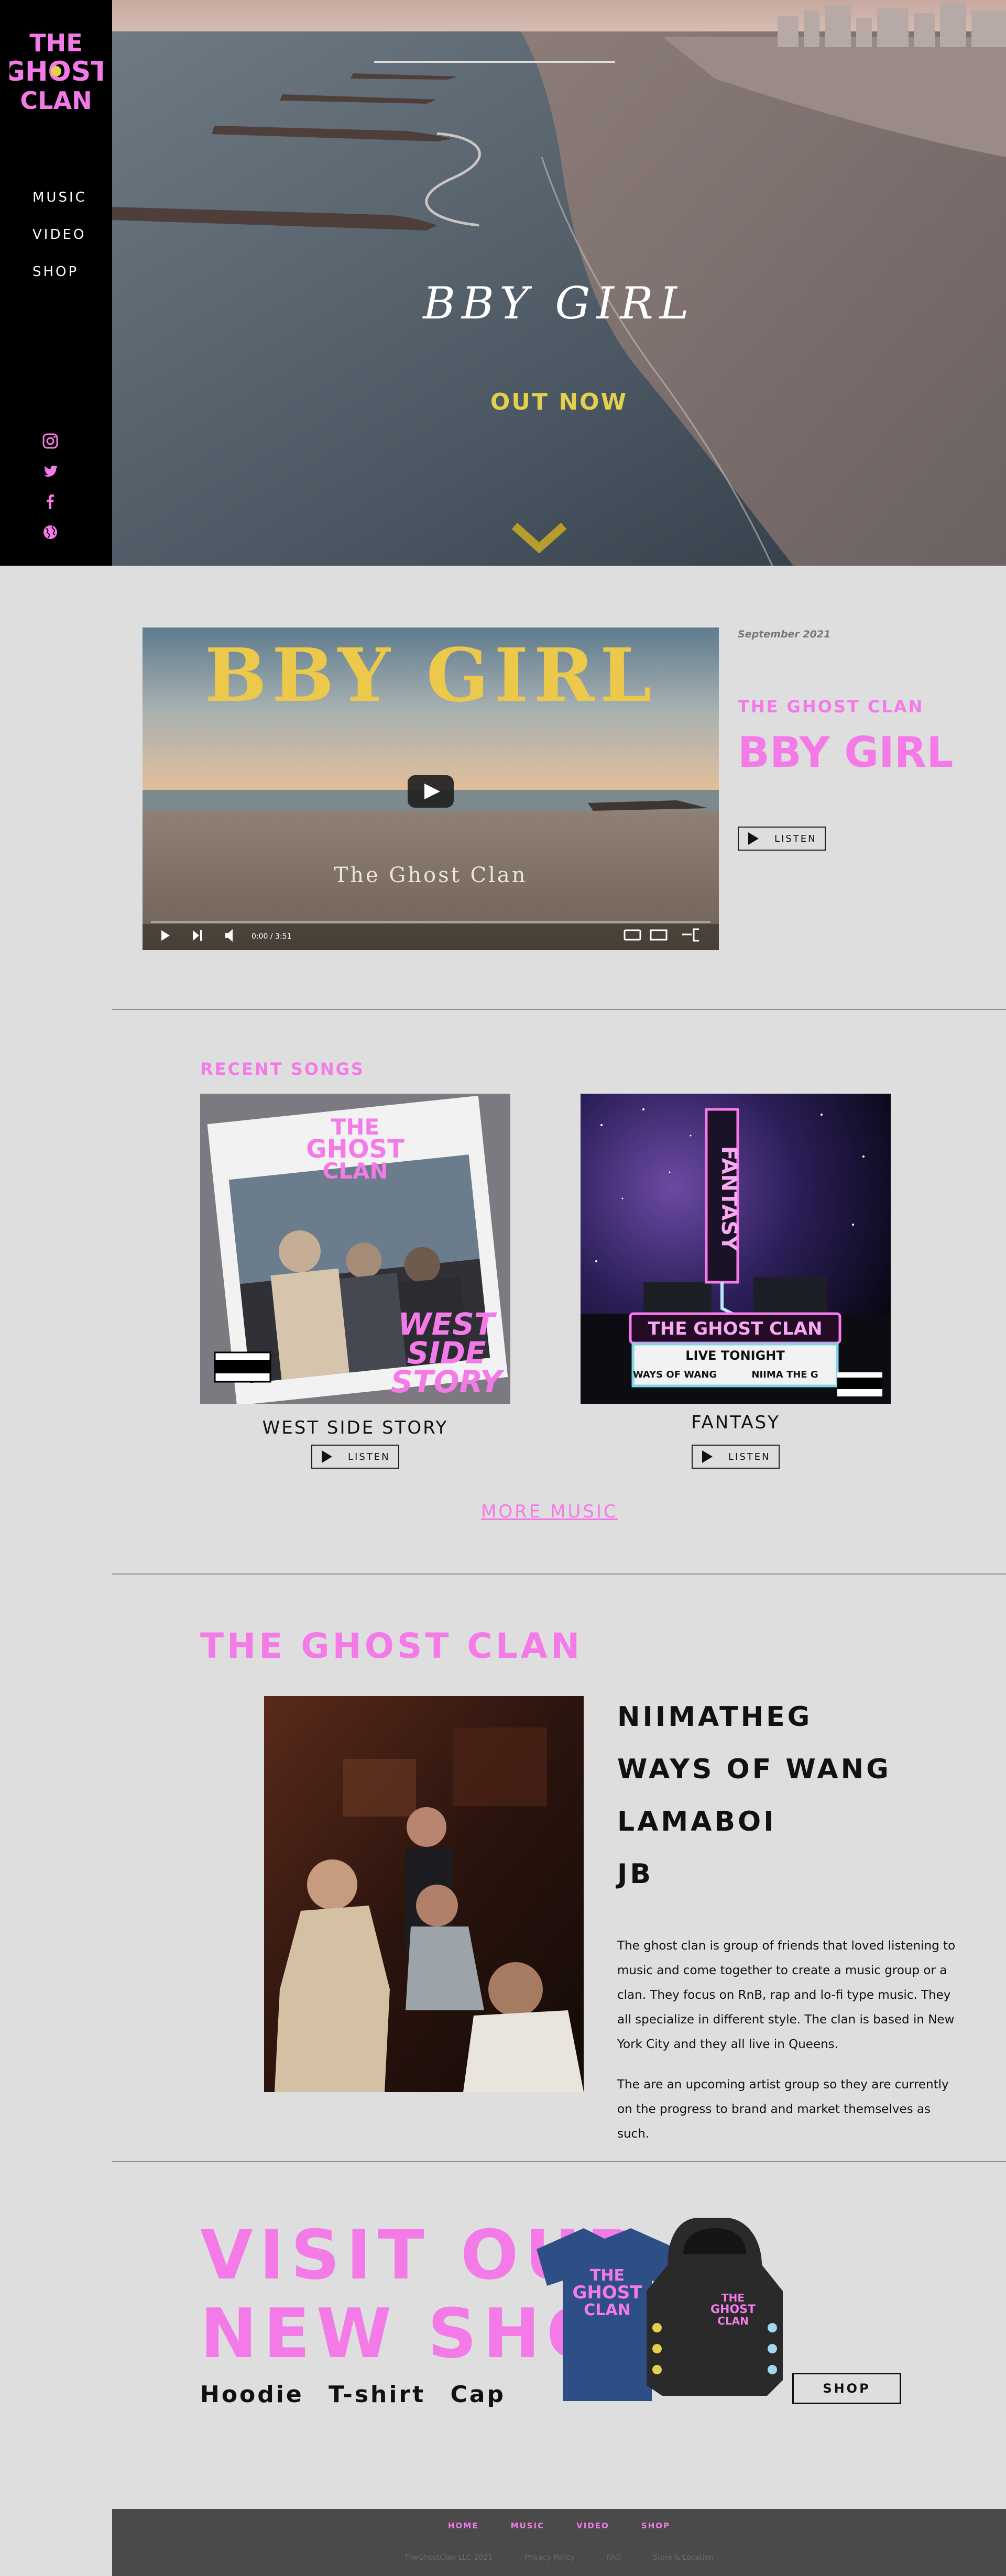 The width and height of the screenshot is (1006, 2576). Describe the element at coordinates (559, 402) in the screenshot. I see `hero-out-now: OUT NOW` at that location.